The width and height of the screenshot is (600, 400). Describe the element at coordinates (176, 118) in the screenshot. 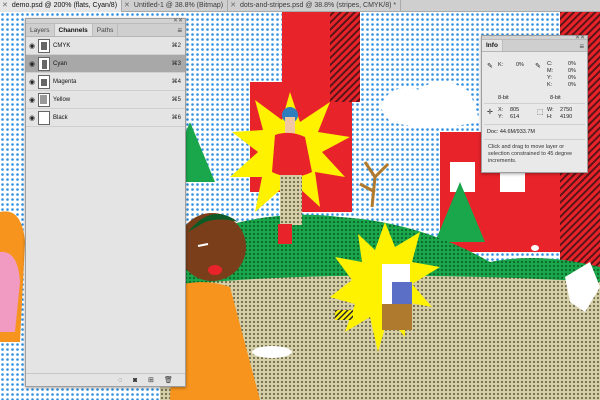

I see `channel-shortcut: ⌘6` at that location.